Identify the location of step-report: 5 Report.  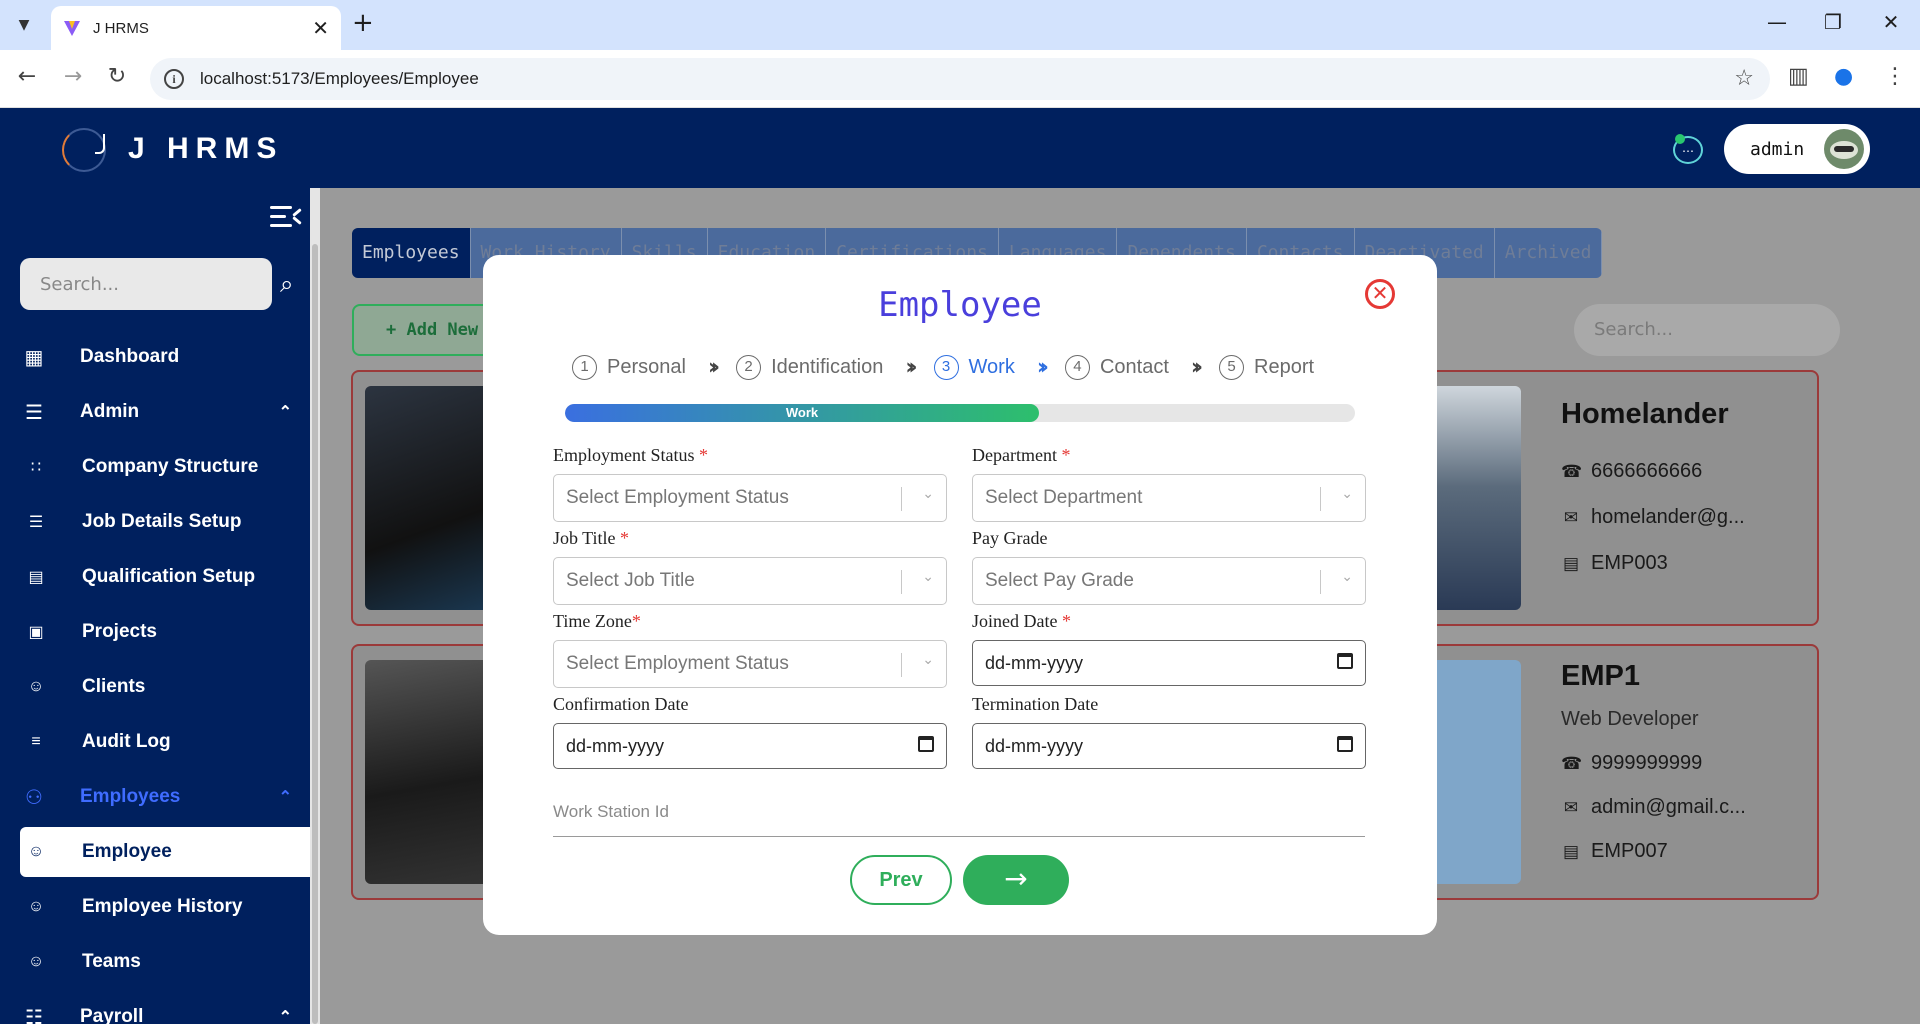
(1266, 367).